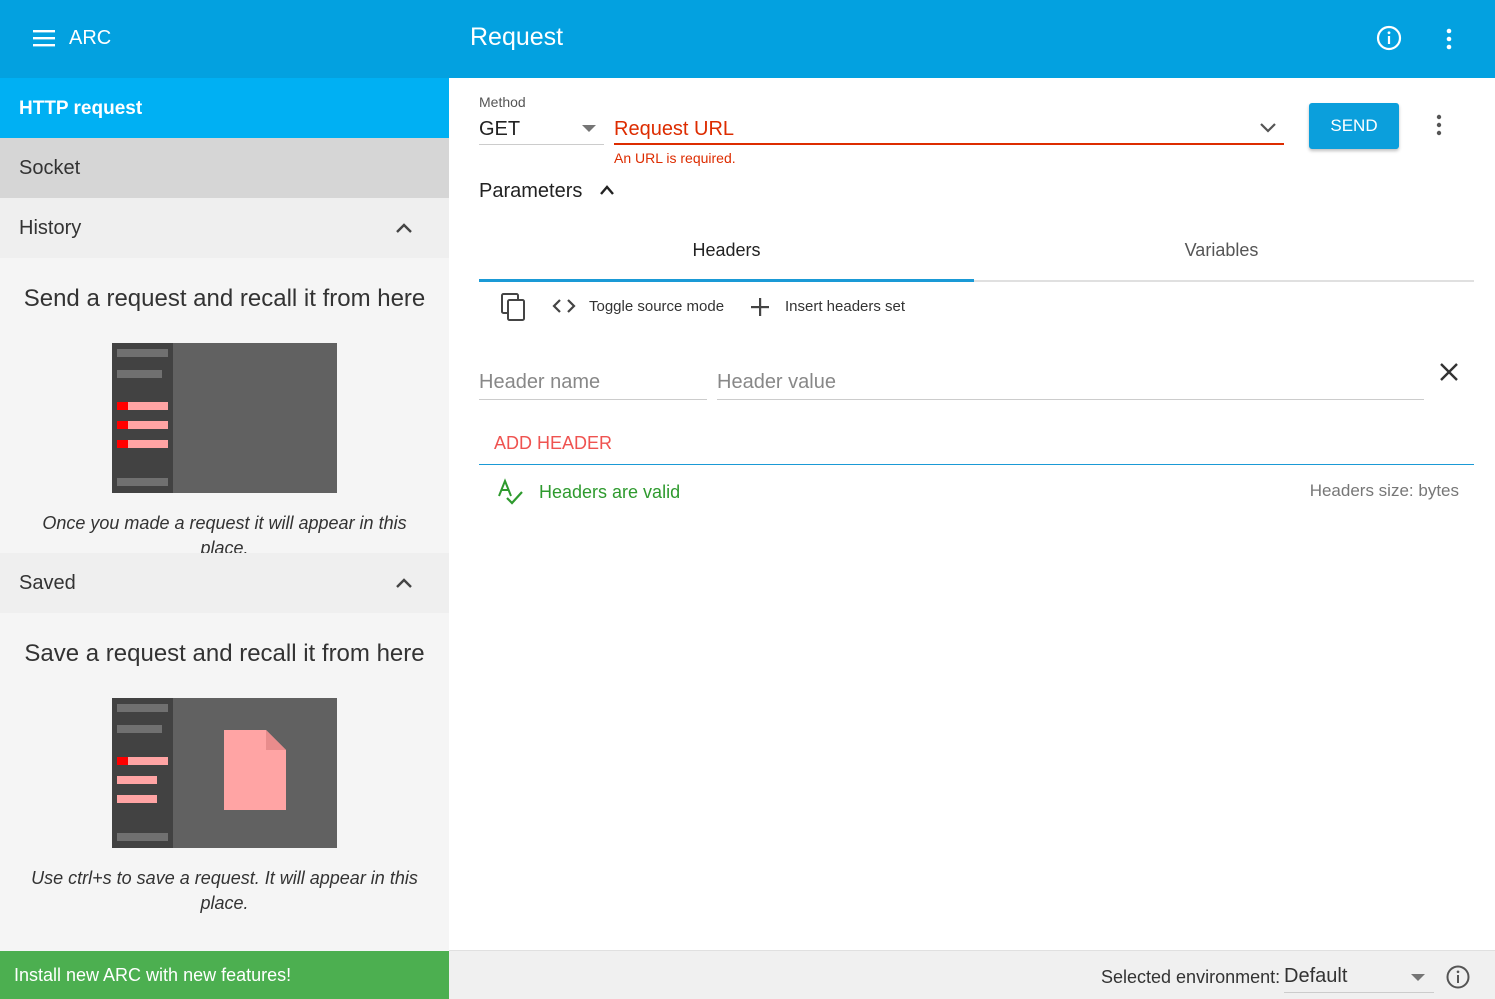 This screenshot has height=999, width=1495. Describe the element at coordinates (564, 306) in the screenshot. I see `code-icon` at that location.